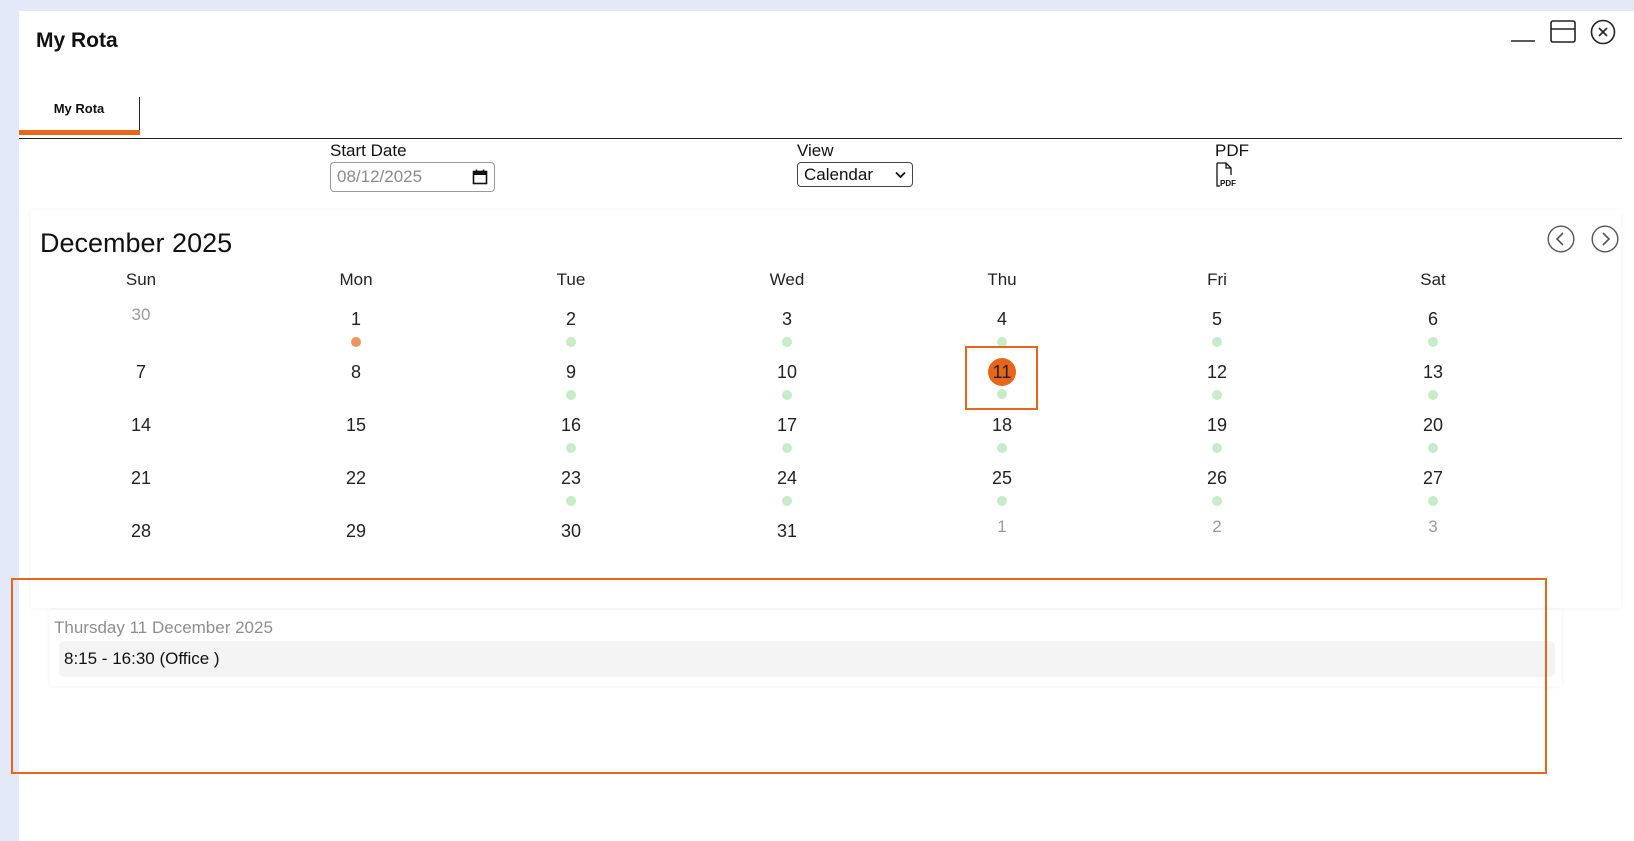 The height and width of the screenshot is (841, 1634). I want to click on day-number: 31, so click(787, 531).